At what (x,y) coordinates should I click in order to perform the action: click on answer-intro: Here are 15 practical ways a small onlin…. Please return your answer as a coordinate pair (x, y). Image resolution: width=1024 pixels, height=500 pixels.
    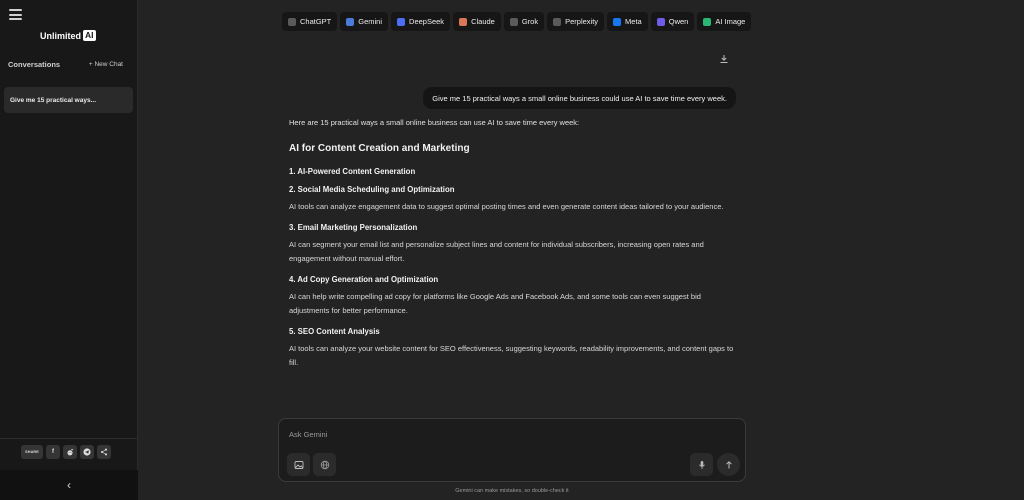
    Looking at the image, I should click on (434, 122).